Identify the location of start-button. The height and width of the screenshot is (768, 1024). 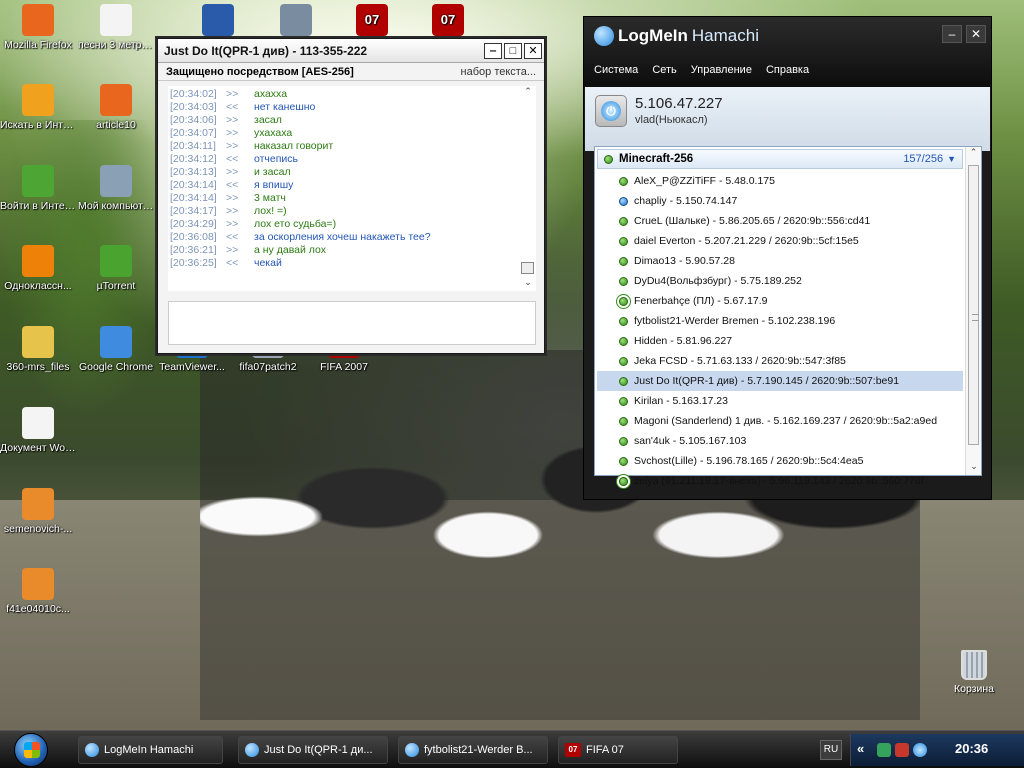
(31, 750).